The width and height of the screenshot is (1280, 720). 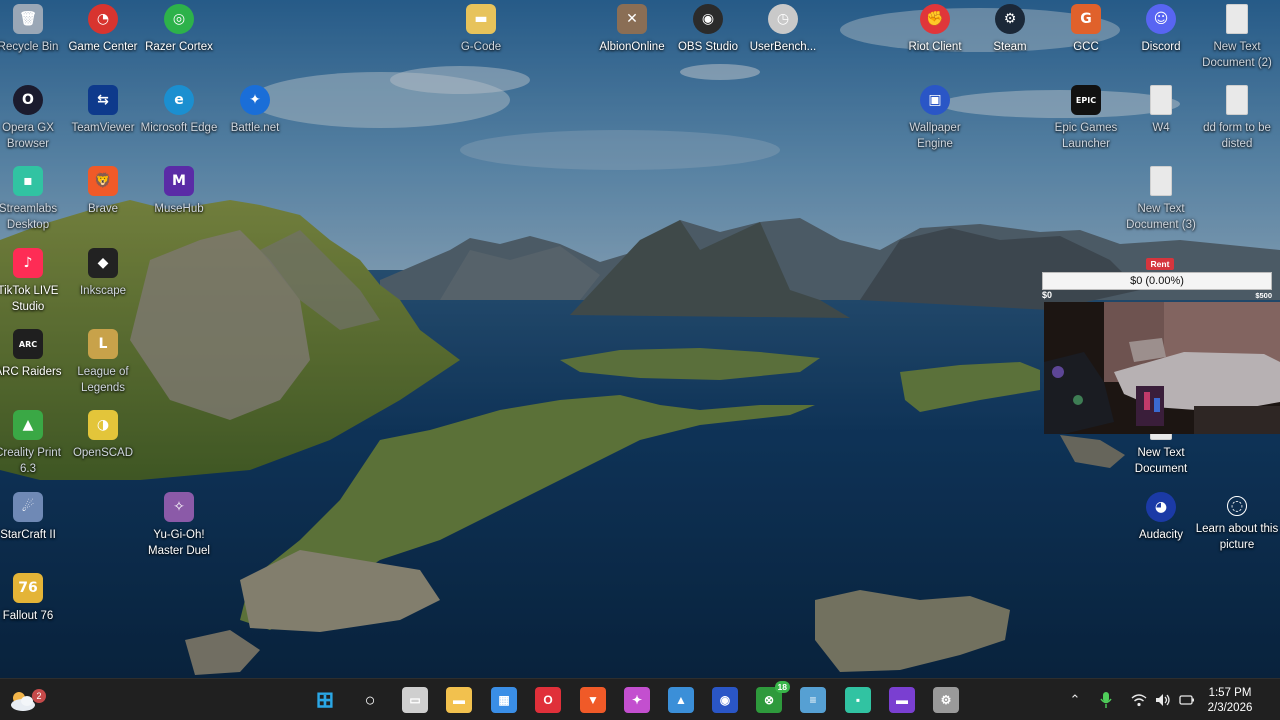 What do you see at coordinates (782, 687) in the screenshot?
I see `xbox-notification-badge: 18` at bounding box center [782, 687].